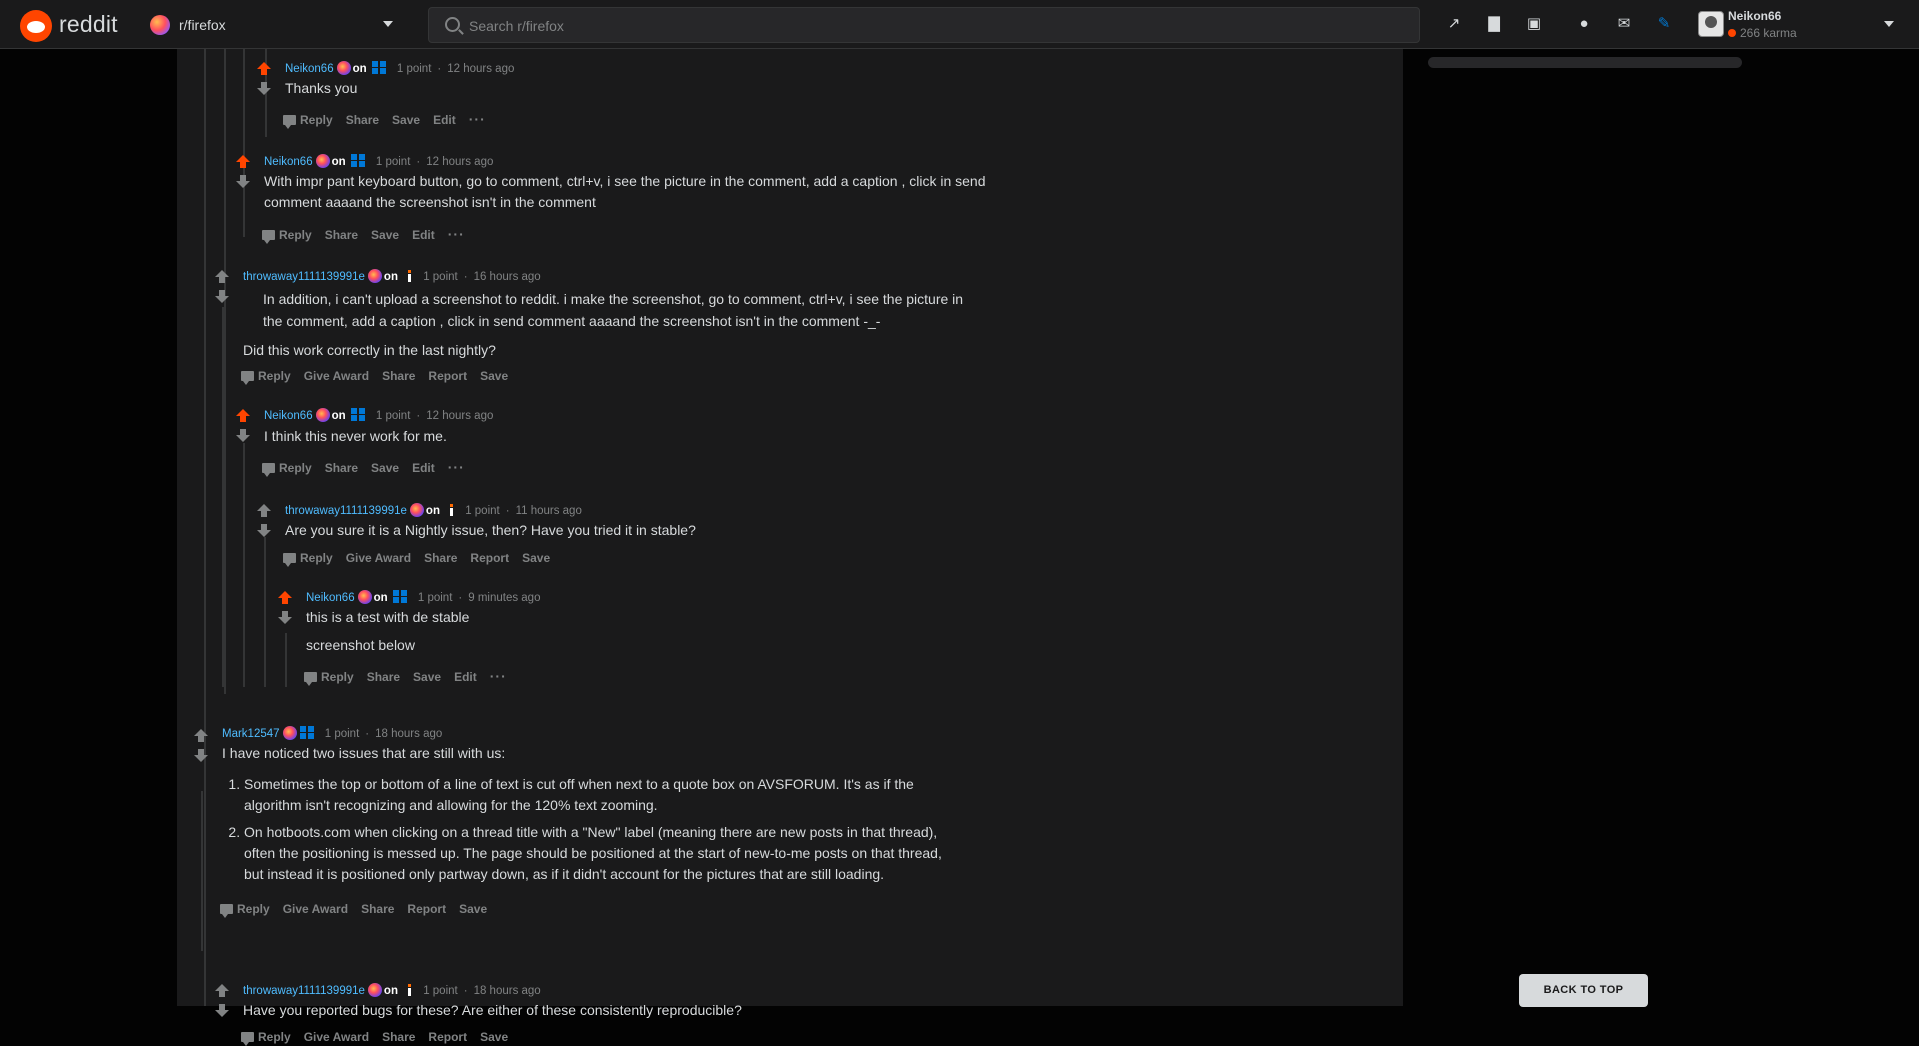  I want to click on comment-author: Mark12547, so click(251, 734).